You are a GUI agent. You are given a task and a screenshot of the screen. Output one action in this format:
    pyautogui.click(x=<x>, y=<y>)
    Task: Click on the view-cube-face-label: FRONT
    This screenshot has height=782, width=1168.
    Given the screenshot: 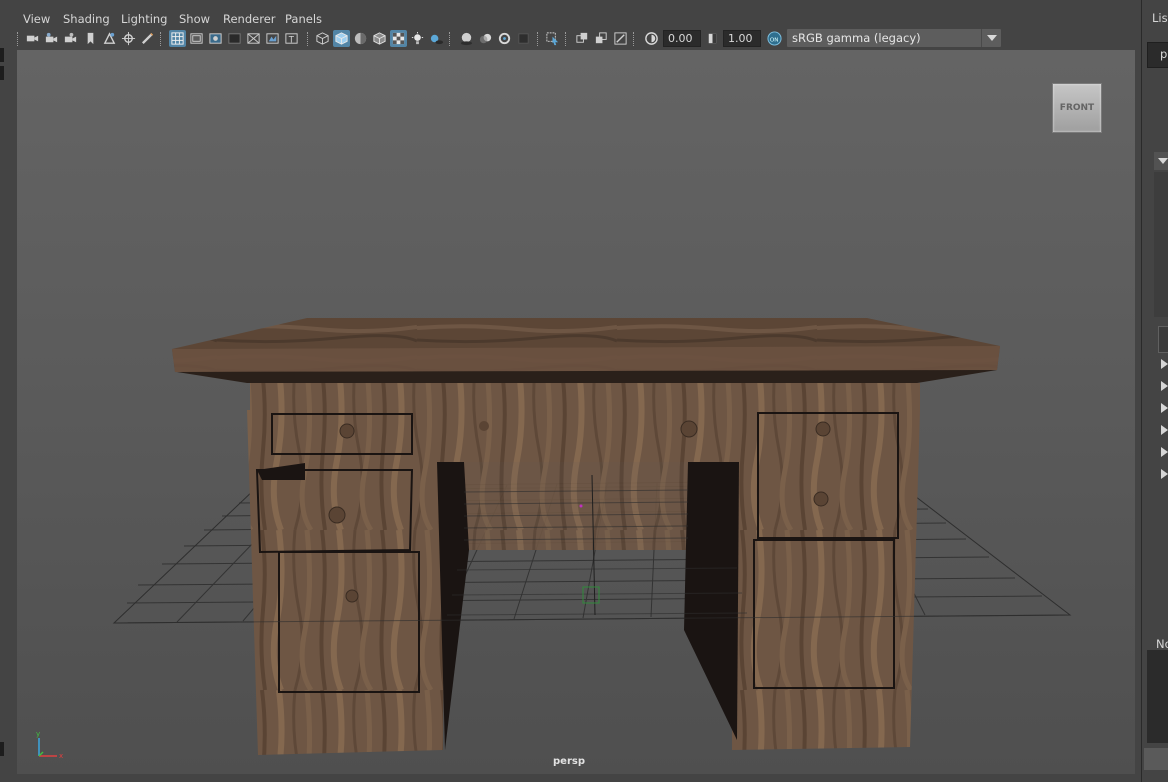 What is the action you would take?
    pyautogui.click(x=1077, y=108)
    